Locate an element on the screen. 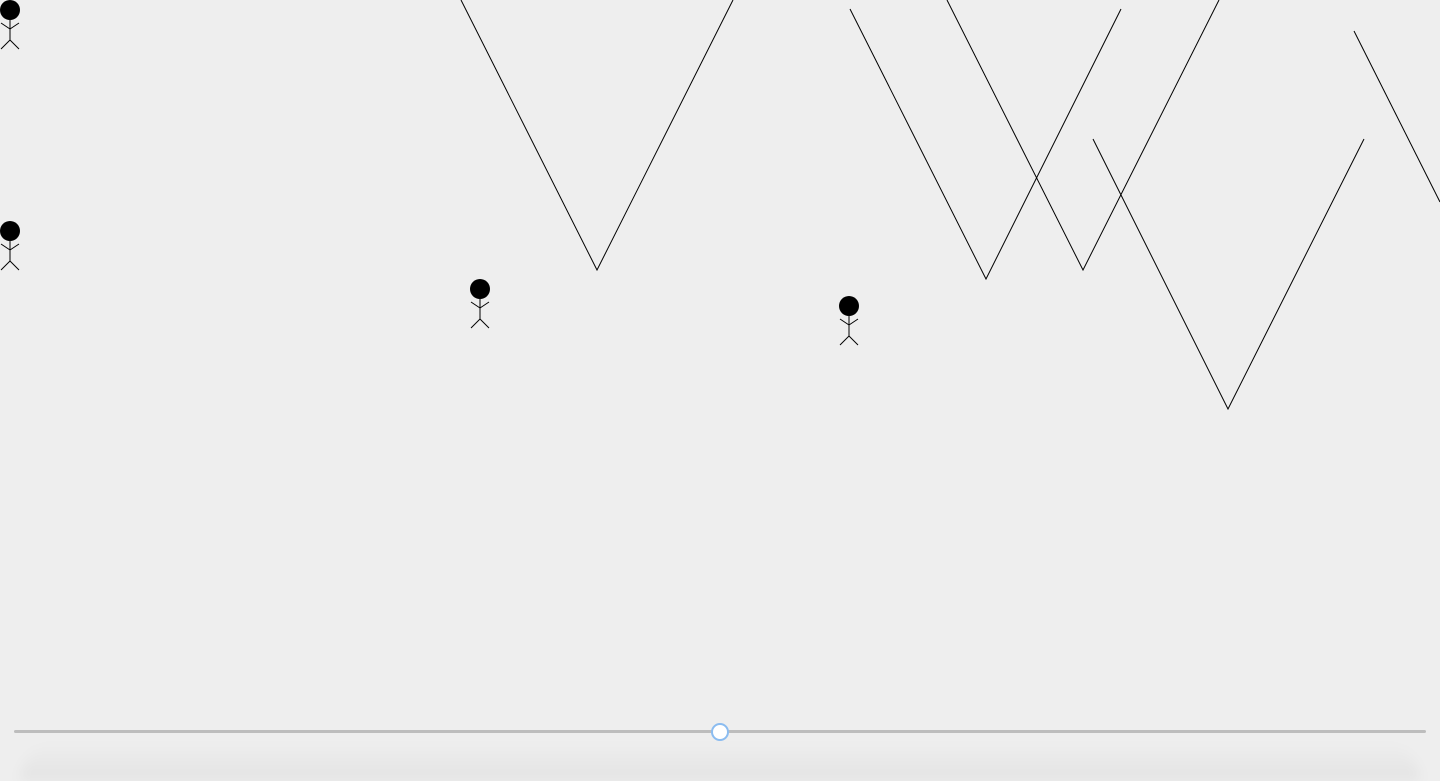 The height and width of the screenshot is (781, 1440). slider-thumb is located at coordinates (720, 732).